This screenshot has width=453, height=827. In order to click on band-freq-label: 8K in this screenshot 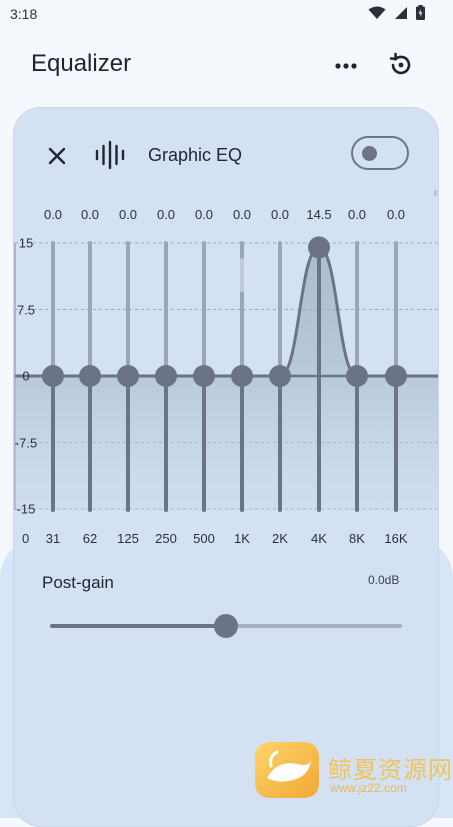, I will do `click(357, 538)`.